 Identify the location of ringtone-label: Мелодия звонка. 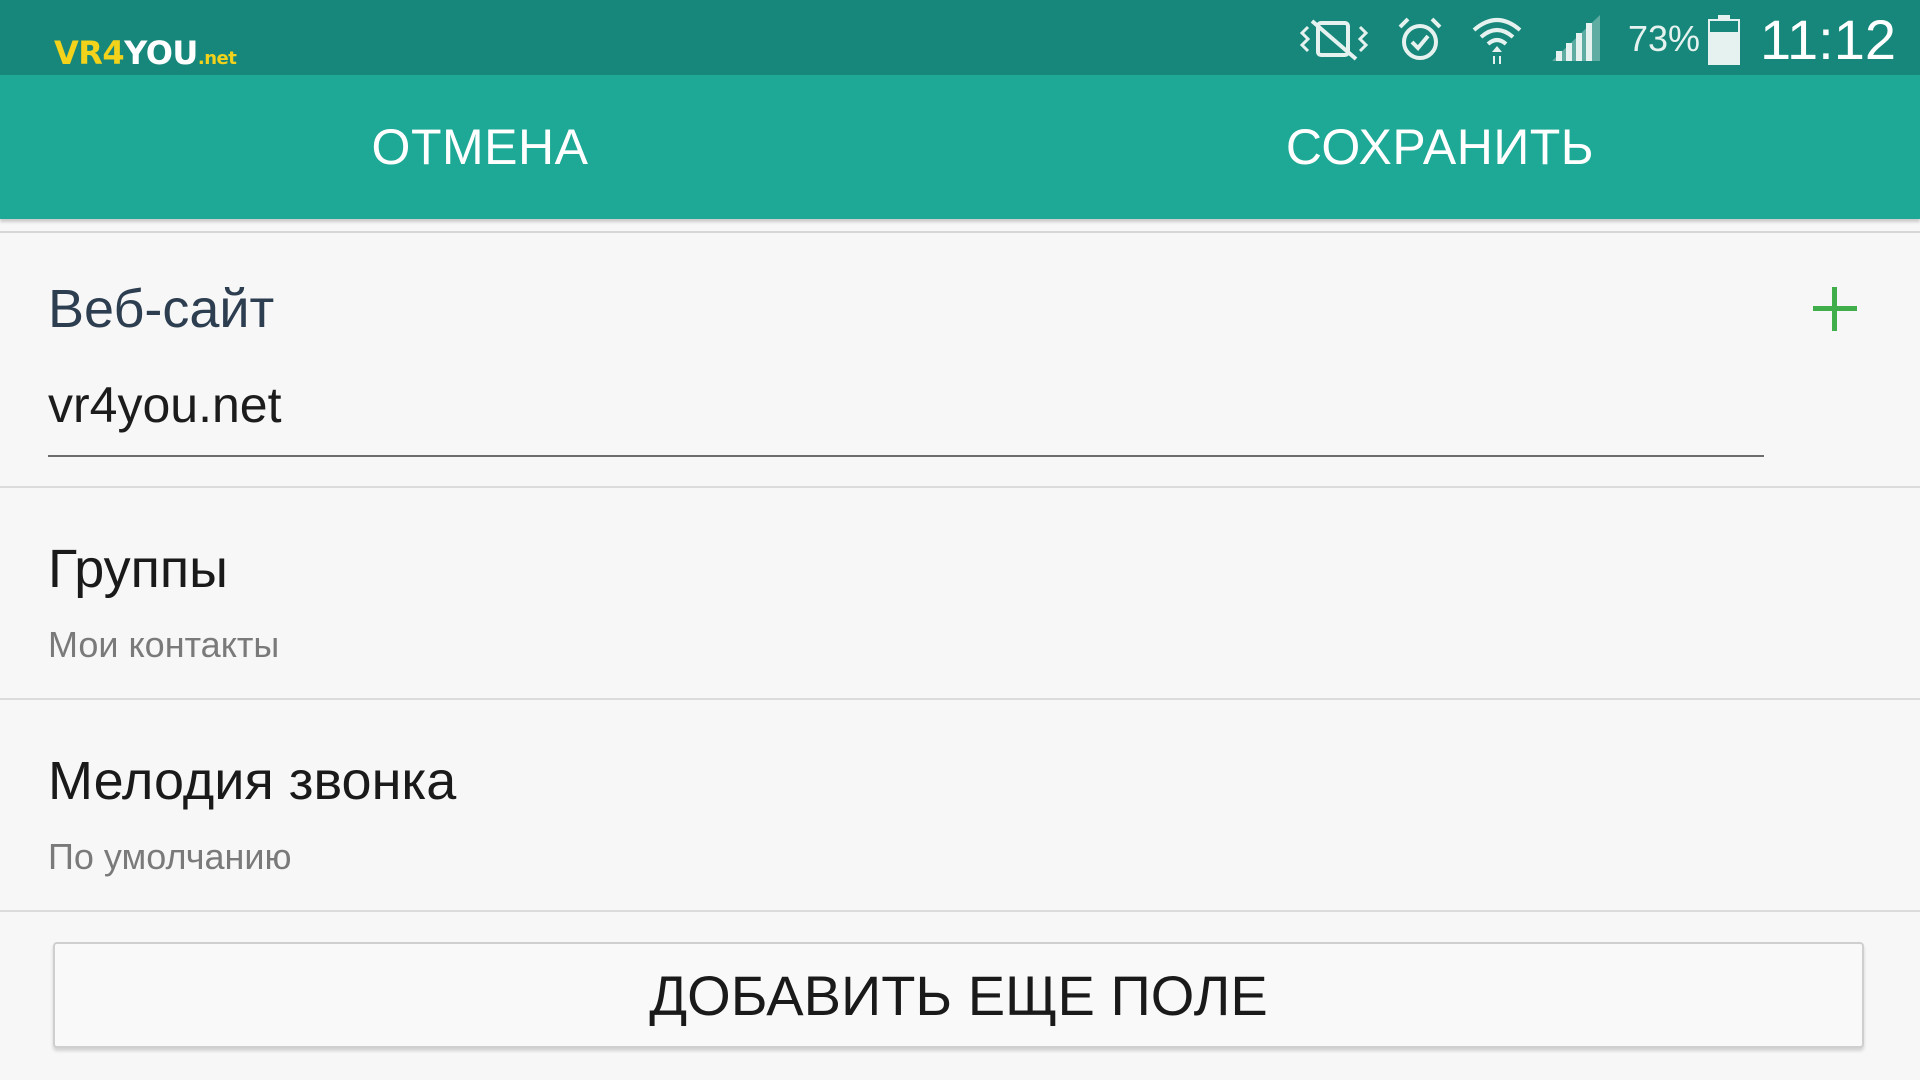
(252, 781).